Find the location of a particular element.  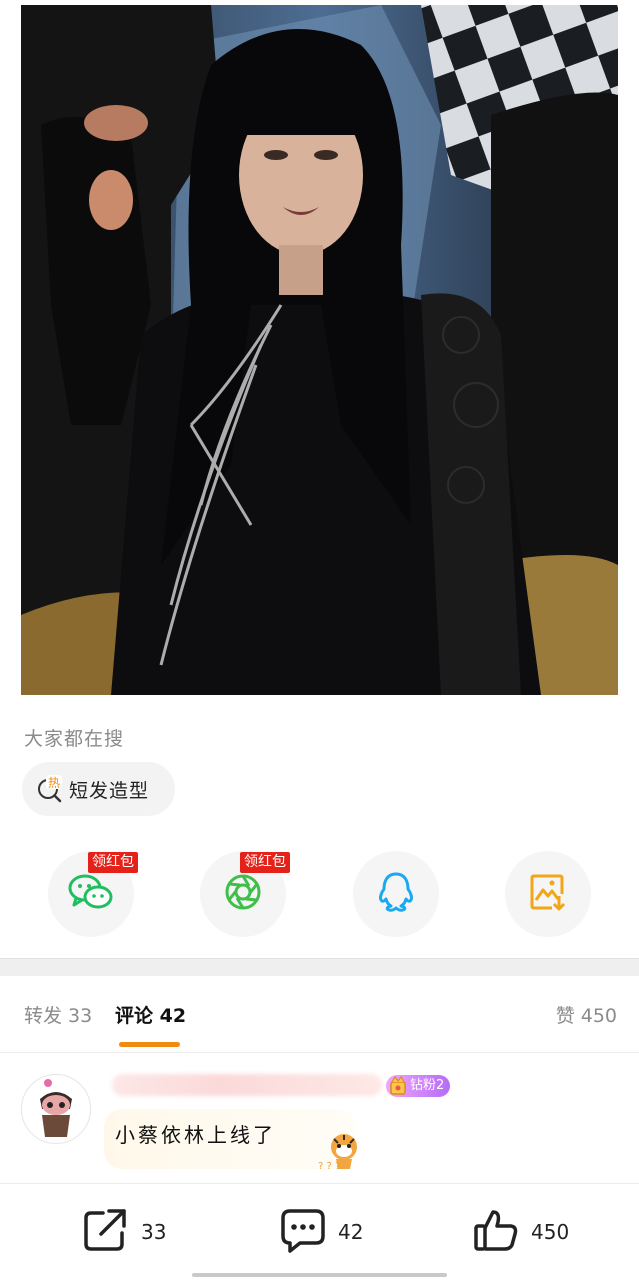

avatar is located at coordinates (56, 1109).